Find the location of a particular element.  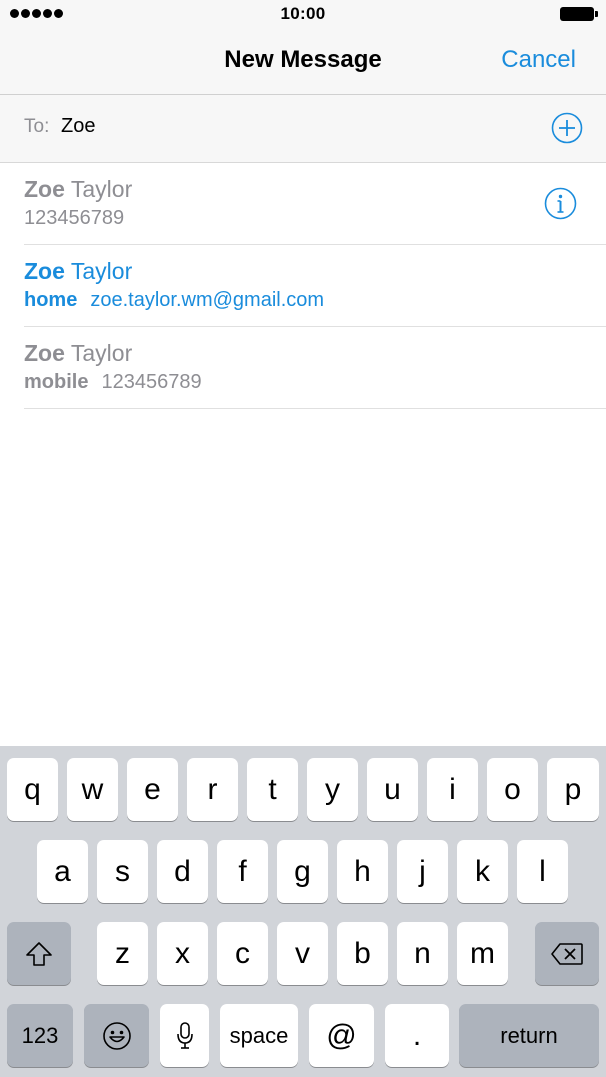

key-a: a is located at coordinates (62, 871).